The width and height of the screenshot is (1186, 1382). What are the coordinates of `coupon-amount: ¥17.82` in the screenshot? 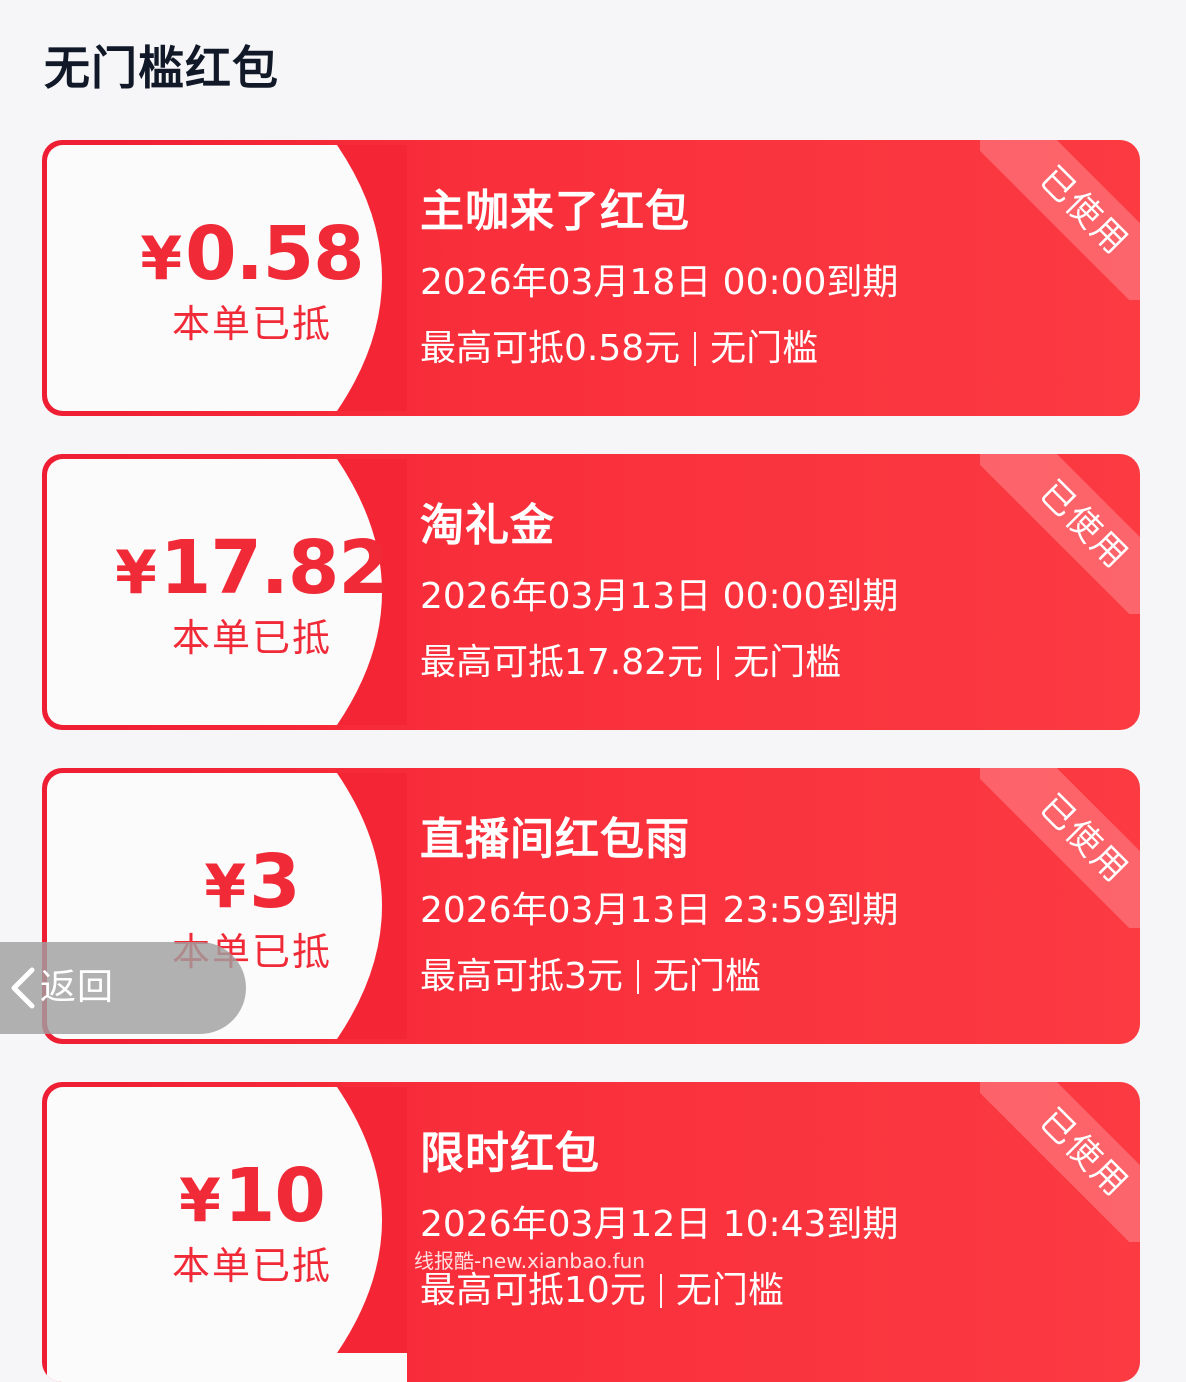 It's located at (252, 568).